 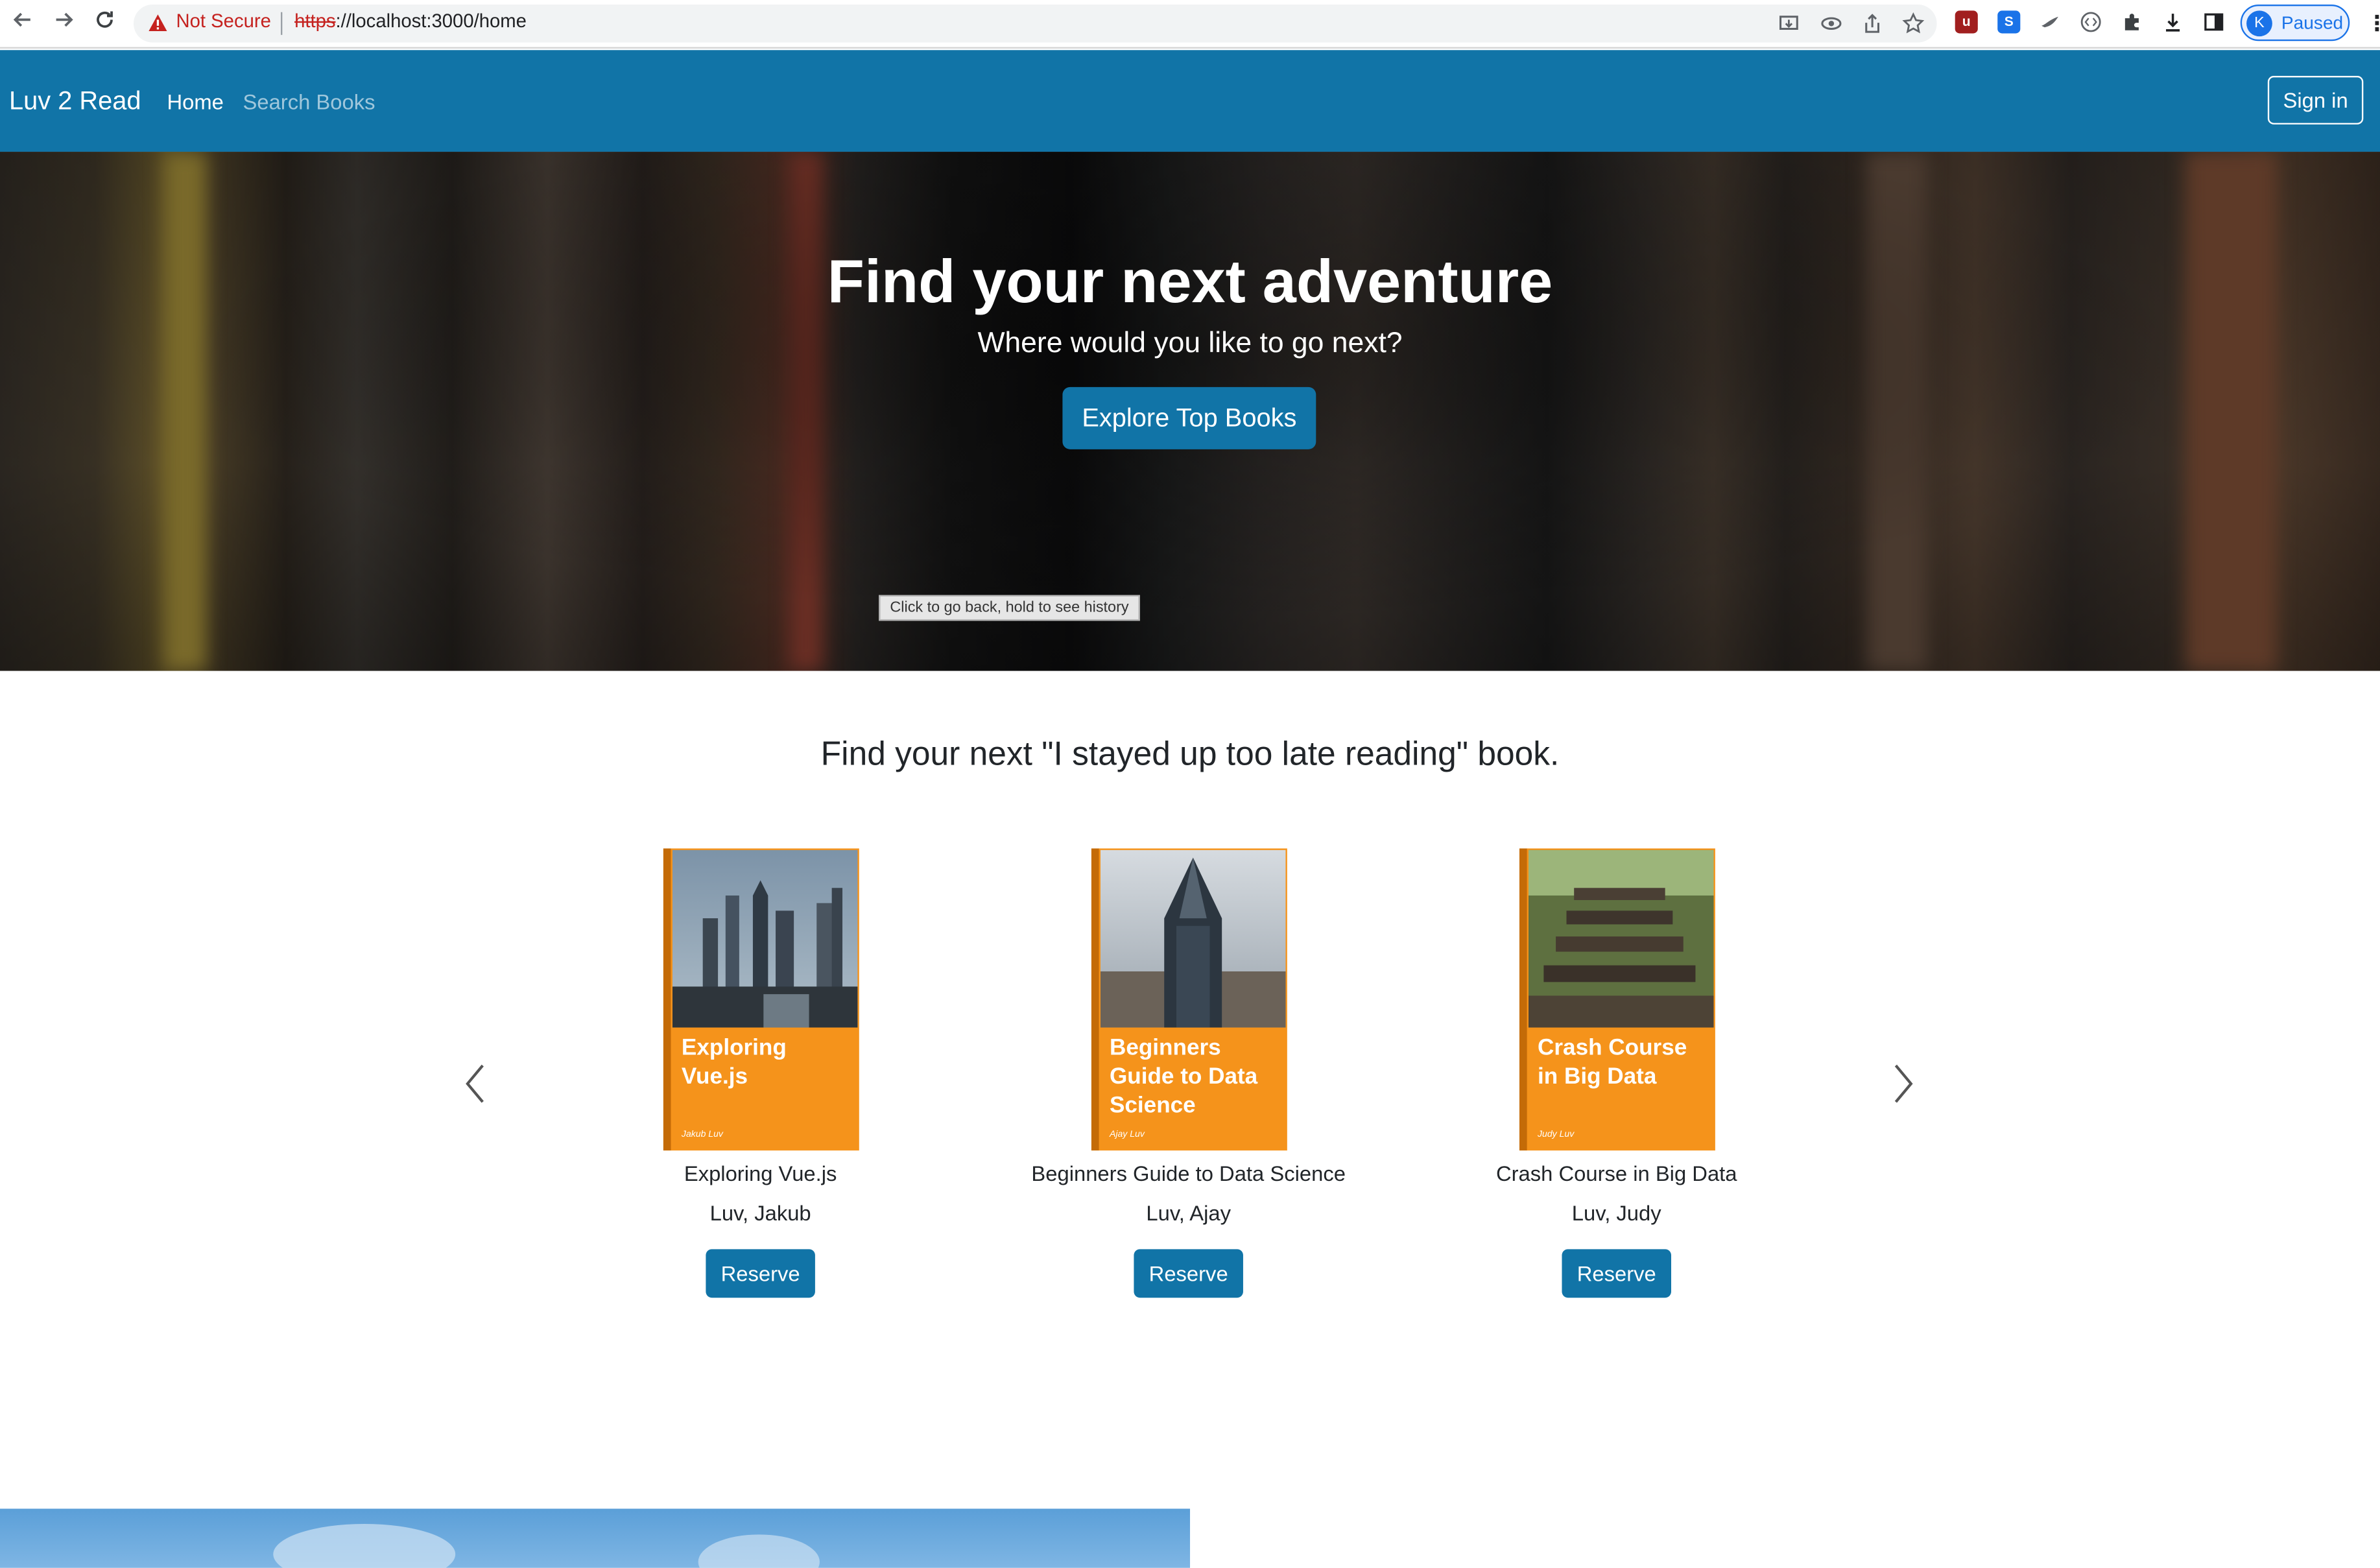 I want to click on profile-button: K Paused, so click(x=2295, y=24).